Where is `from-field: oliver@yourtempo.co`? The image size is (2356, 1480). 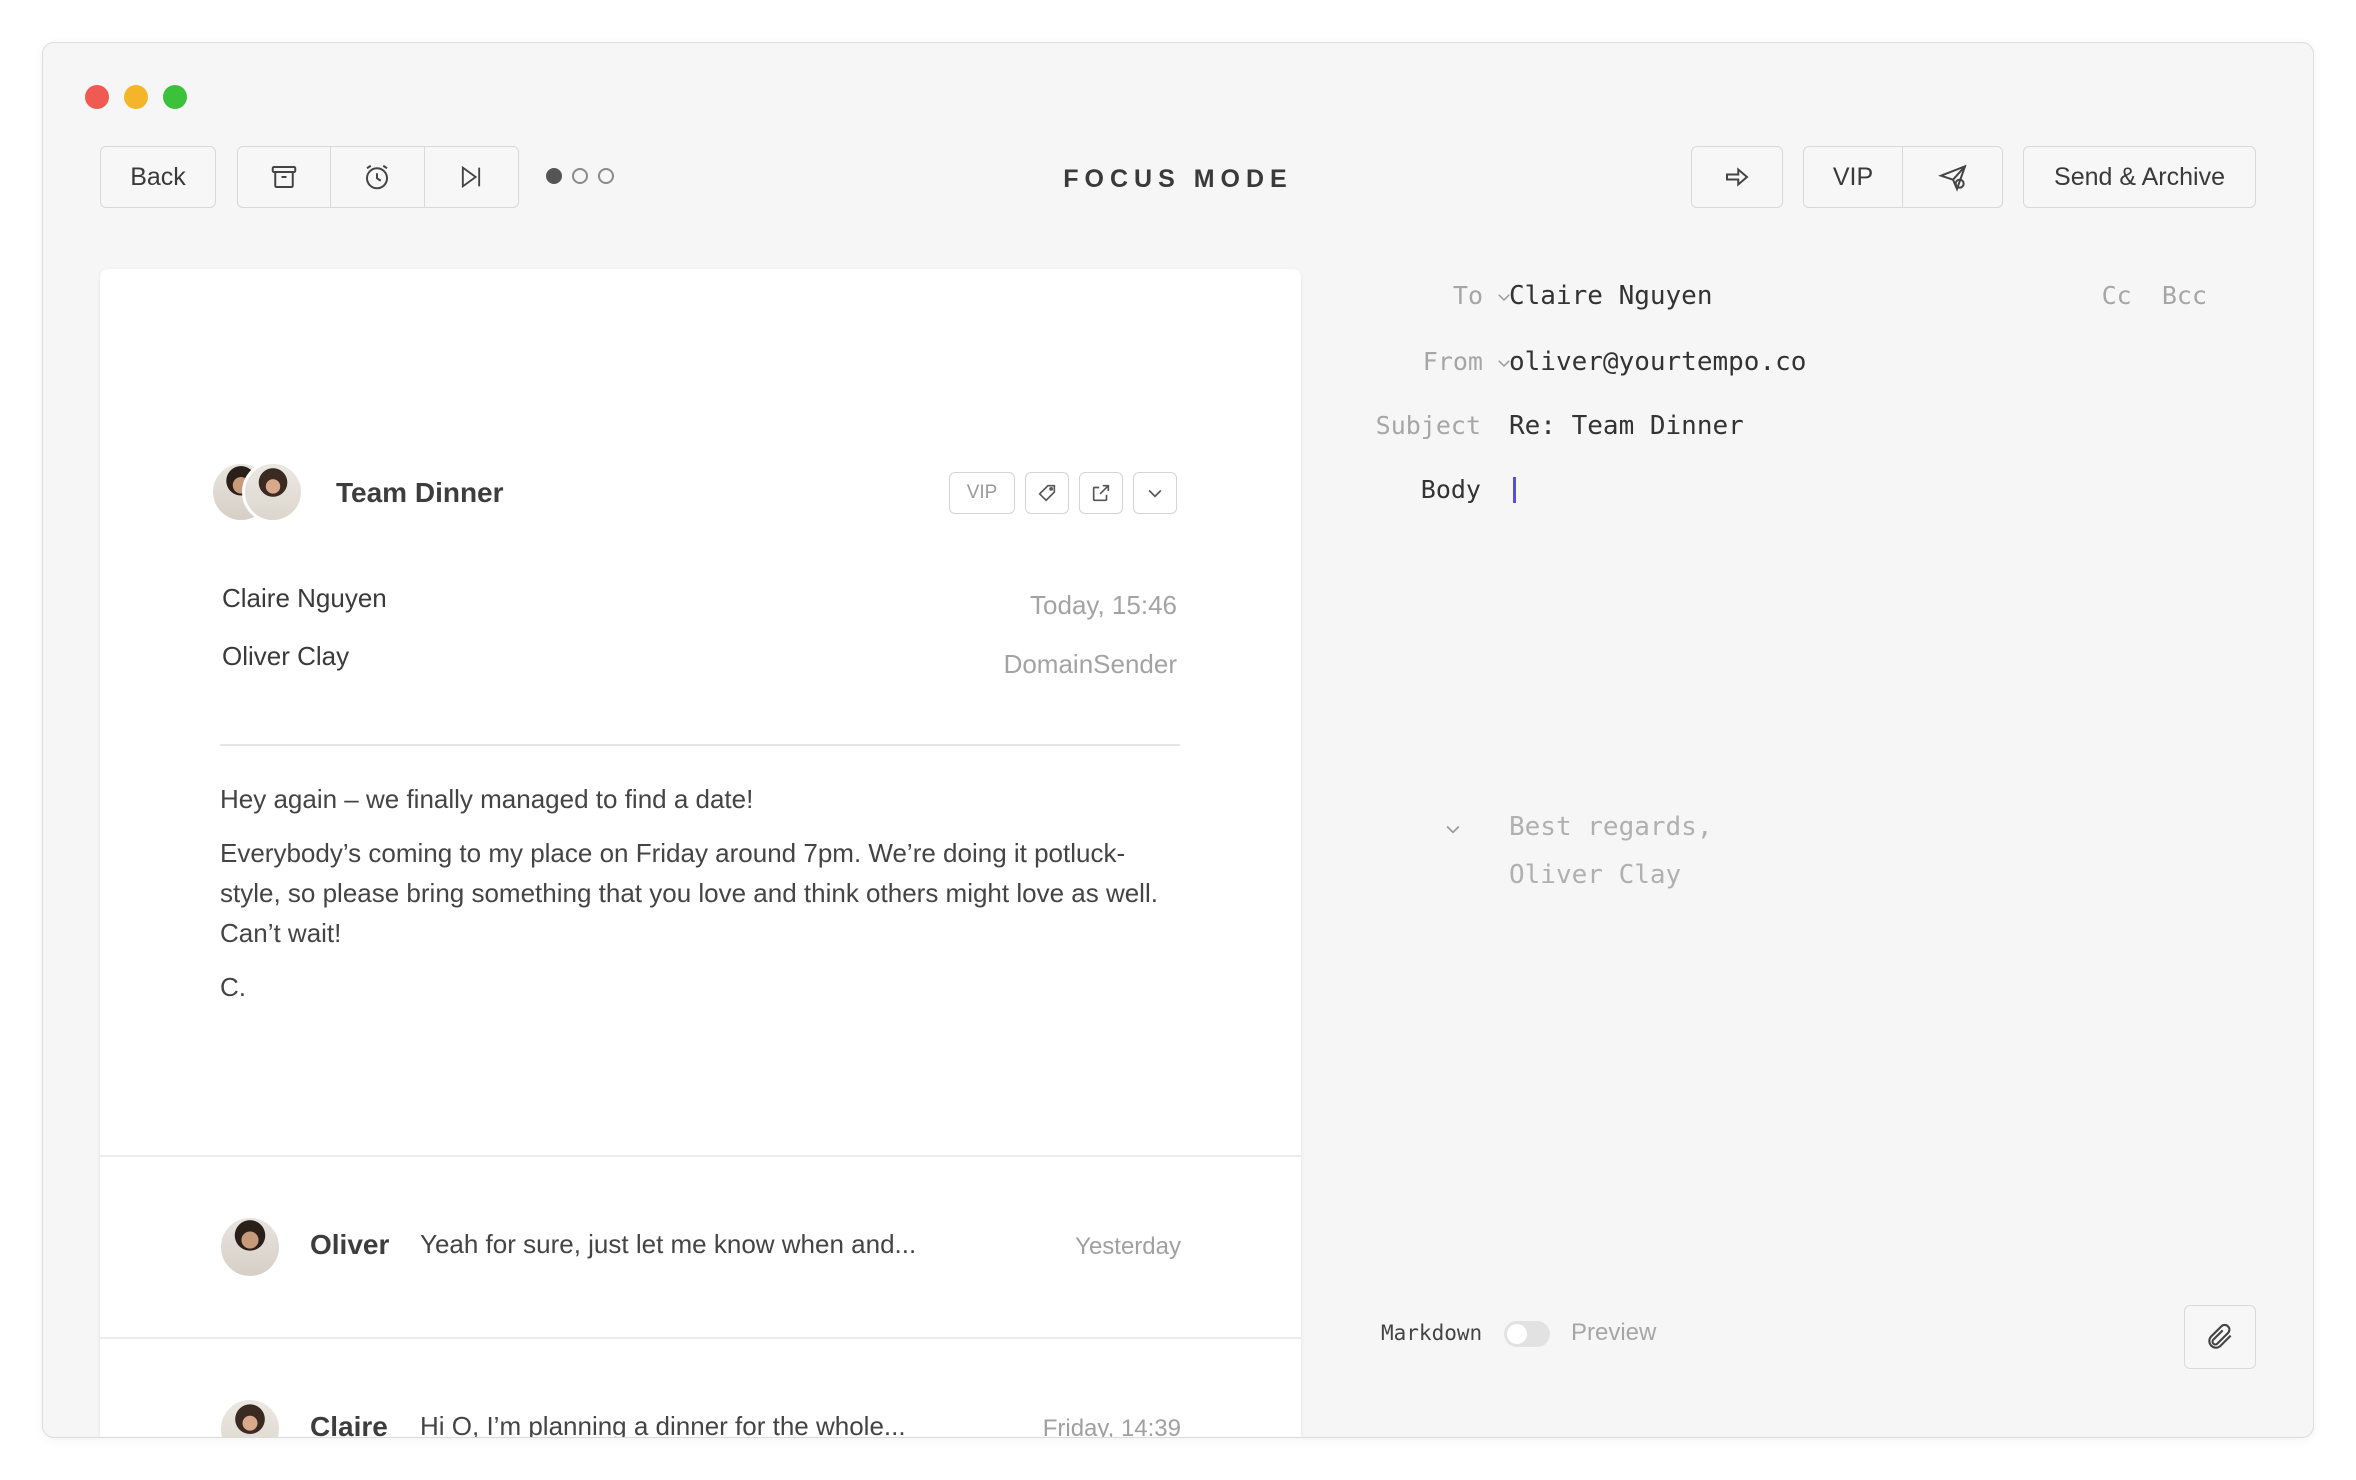 from-field: oliver@yourtempo.co is located at coordinates (1657, 362).